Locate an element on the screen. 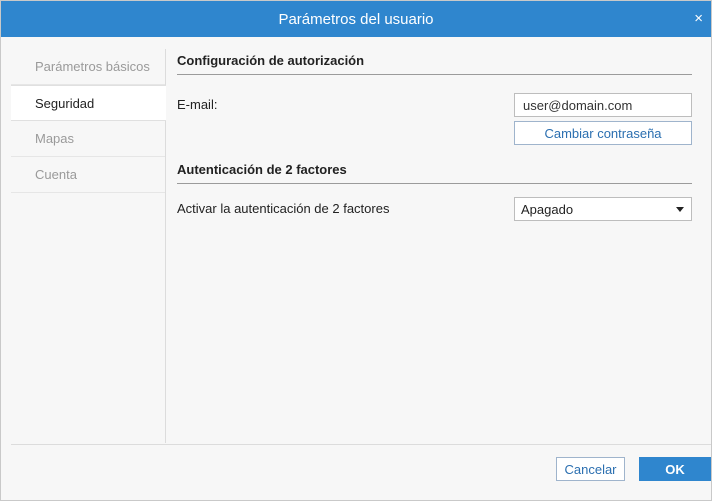 This screenshot has height=501, width=712. email-row: E-mail: user@domain.com is located at coordinates (434, 107).